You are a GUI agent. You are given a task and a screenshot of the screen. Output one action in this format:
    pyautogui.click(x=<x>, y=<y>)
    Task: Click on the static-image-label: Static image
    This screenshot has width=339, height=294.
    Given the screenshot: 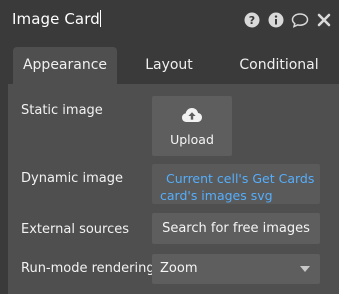 What is the action you would take?
    pyautogui.click(x=62, y=110)
    